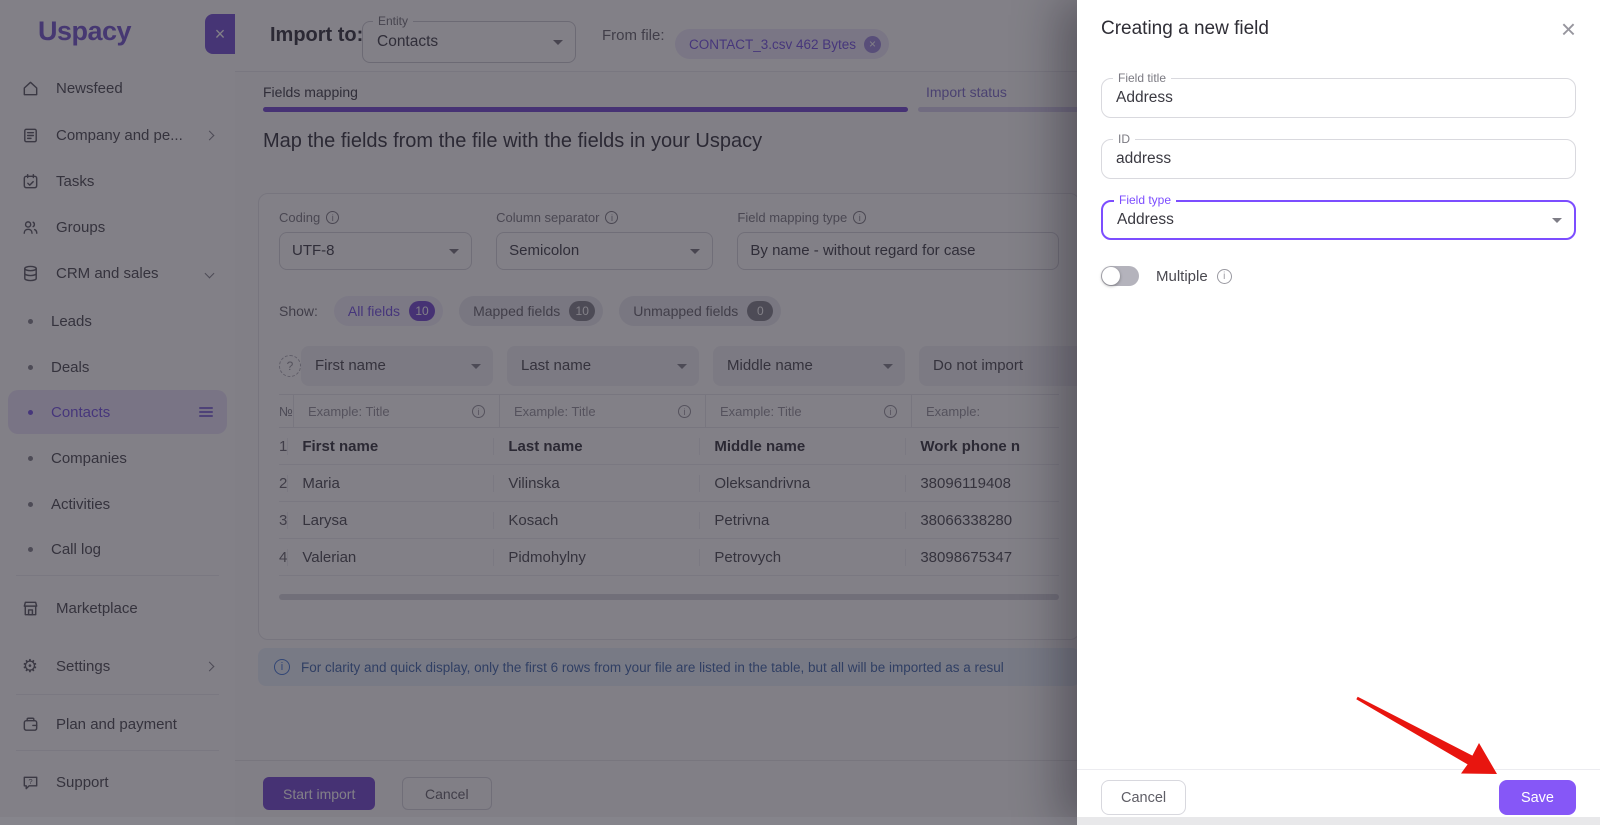  Describe the element at coordinates (1142, 78) in the screenshot. I see `field-title-label: Field title` at that location.